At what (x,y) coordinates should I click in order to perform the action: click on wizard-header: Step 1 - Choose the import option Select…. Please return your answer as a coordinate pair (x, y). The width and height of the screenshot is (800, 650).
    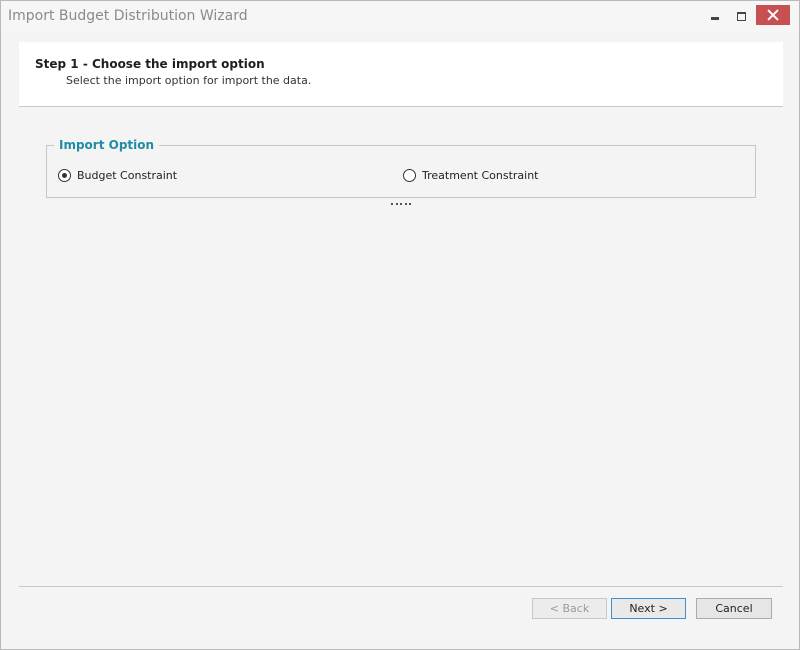
    Looking at the image, I should click on (401, 74).